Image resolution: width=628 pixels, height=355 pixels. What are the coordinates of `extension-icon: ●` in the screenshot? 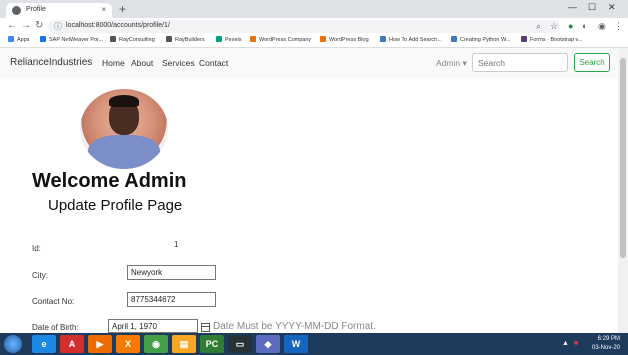 It's located at (570, 26).